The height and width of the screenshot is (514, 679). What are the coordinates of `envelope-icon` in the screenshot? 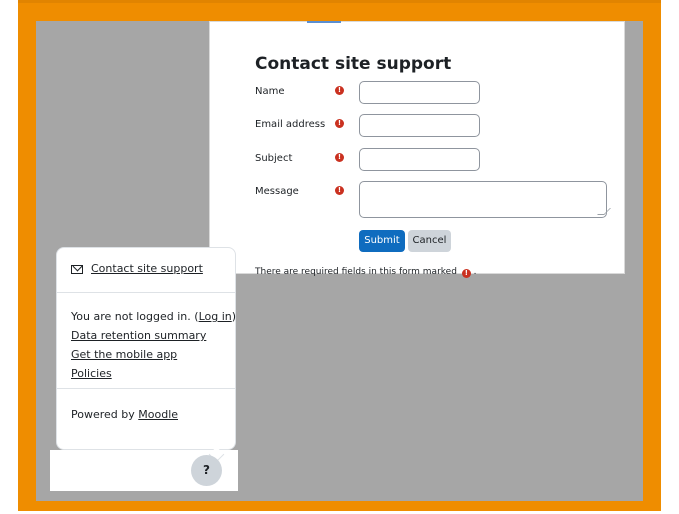 It's located at (77, 269).